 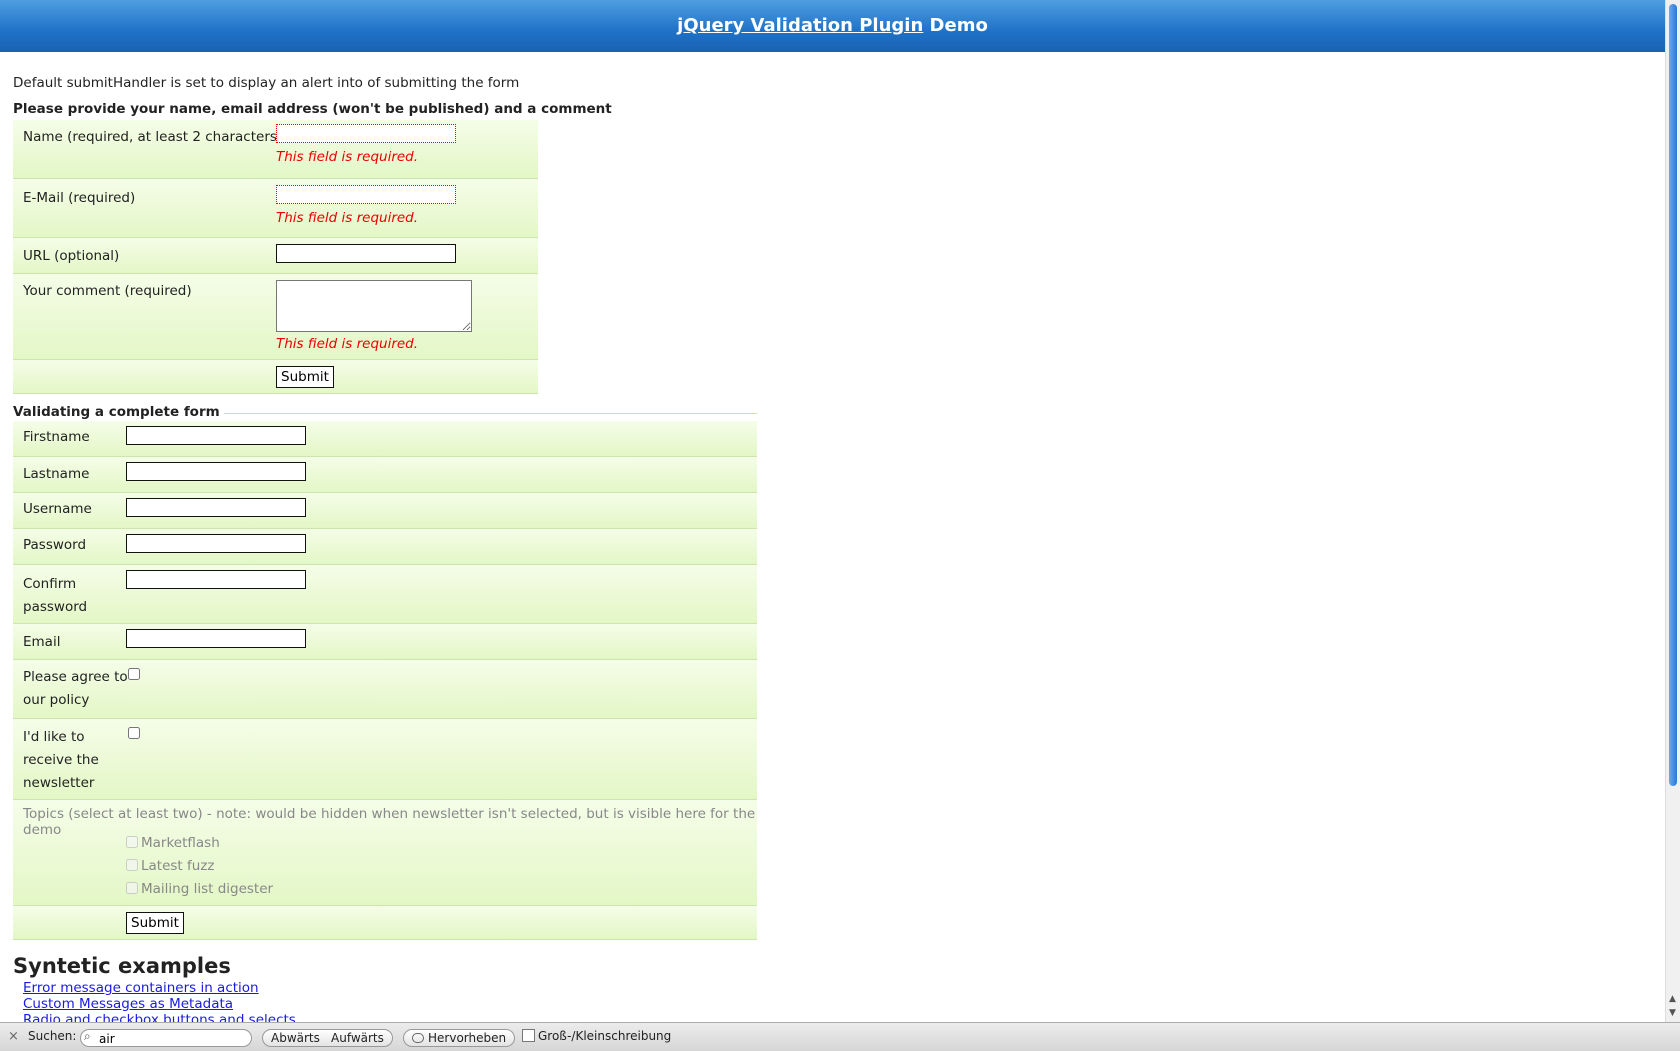 I want to click on list-item: Error message containers in action, so click(x=159, y=988).